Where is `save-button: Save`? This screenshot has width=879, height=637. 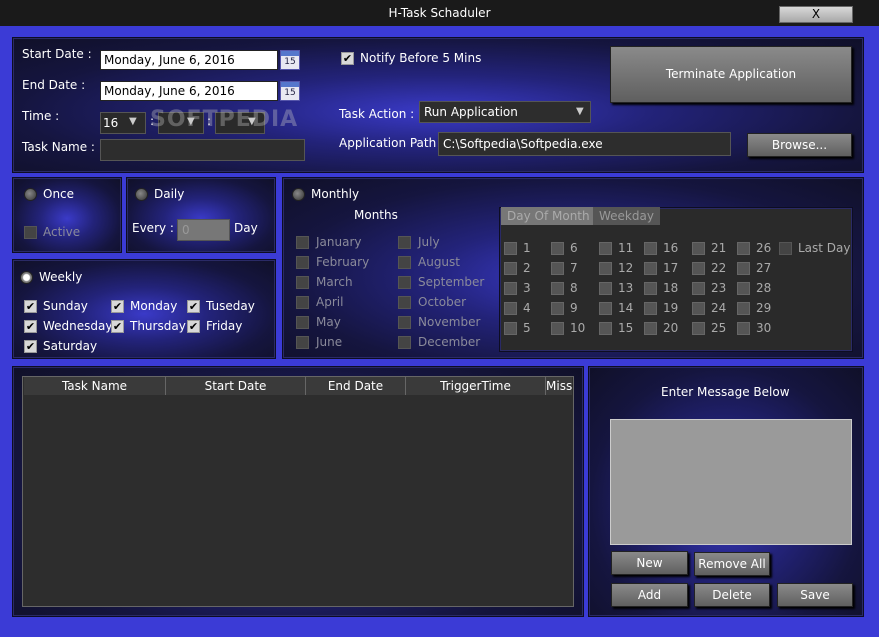
save-button: Save is located at coordinates (815, 595).